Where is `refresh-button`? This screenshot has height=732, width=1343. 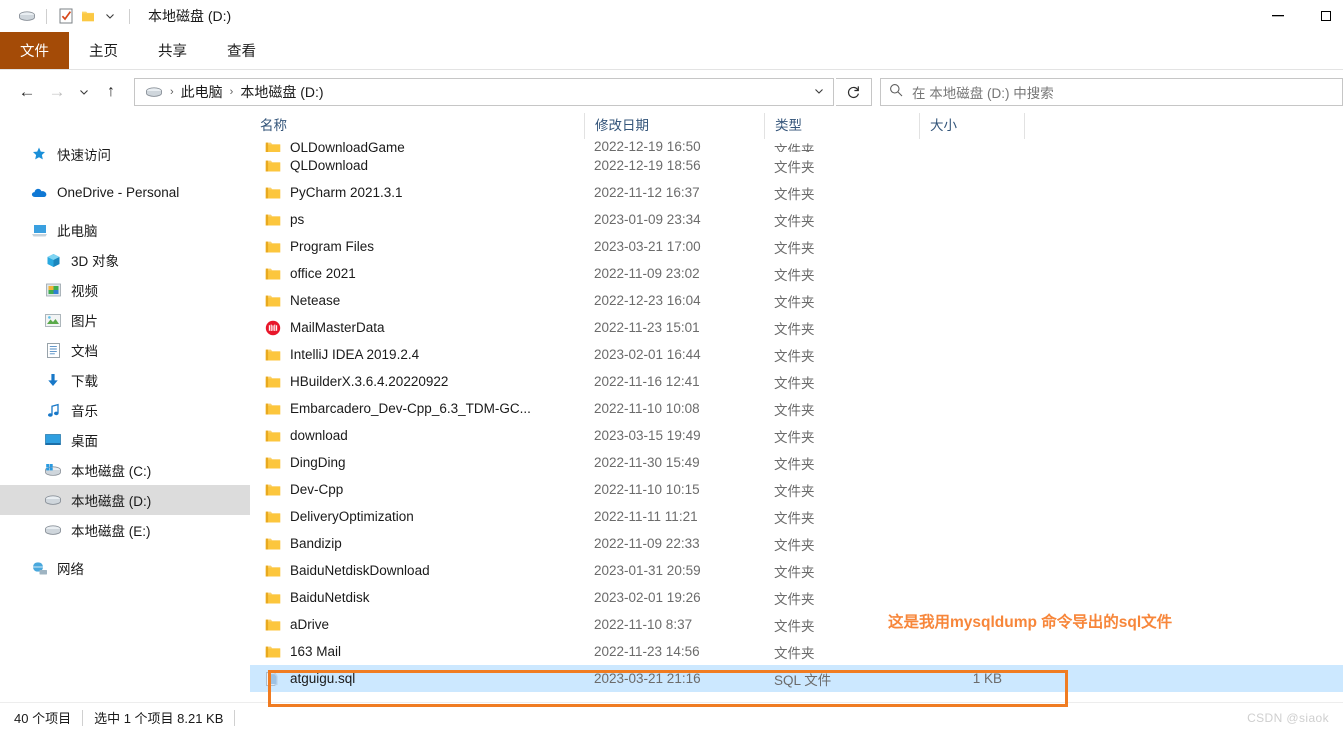 refresh-button is located at coordinates (854, 92).